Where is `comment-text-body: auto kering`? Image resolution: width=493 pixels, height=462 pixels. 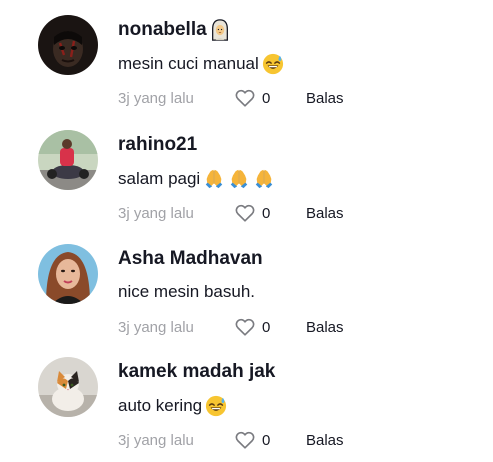 comment-text-body: auto kering is located at coordinates (160, 405).